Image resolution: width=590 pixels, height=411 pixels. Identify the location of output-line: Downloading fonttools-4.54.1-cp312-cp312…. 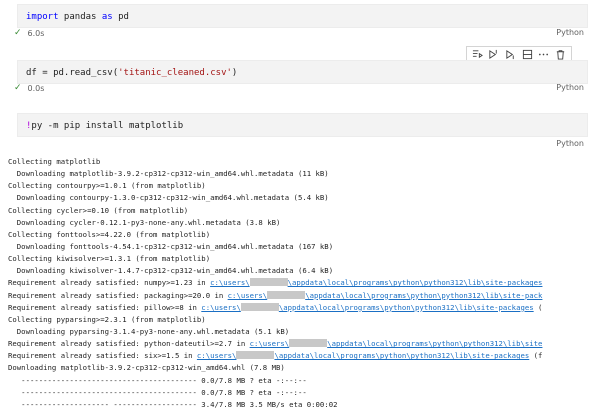
(298, 247).